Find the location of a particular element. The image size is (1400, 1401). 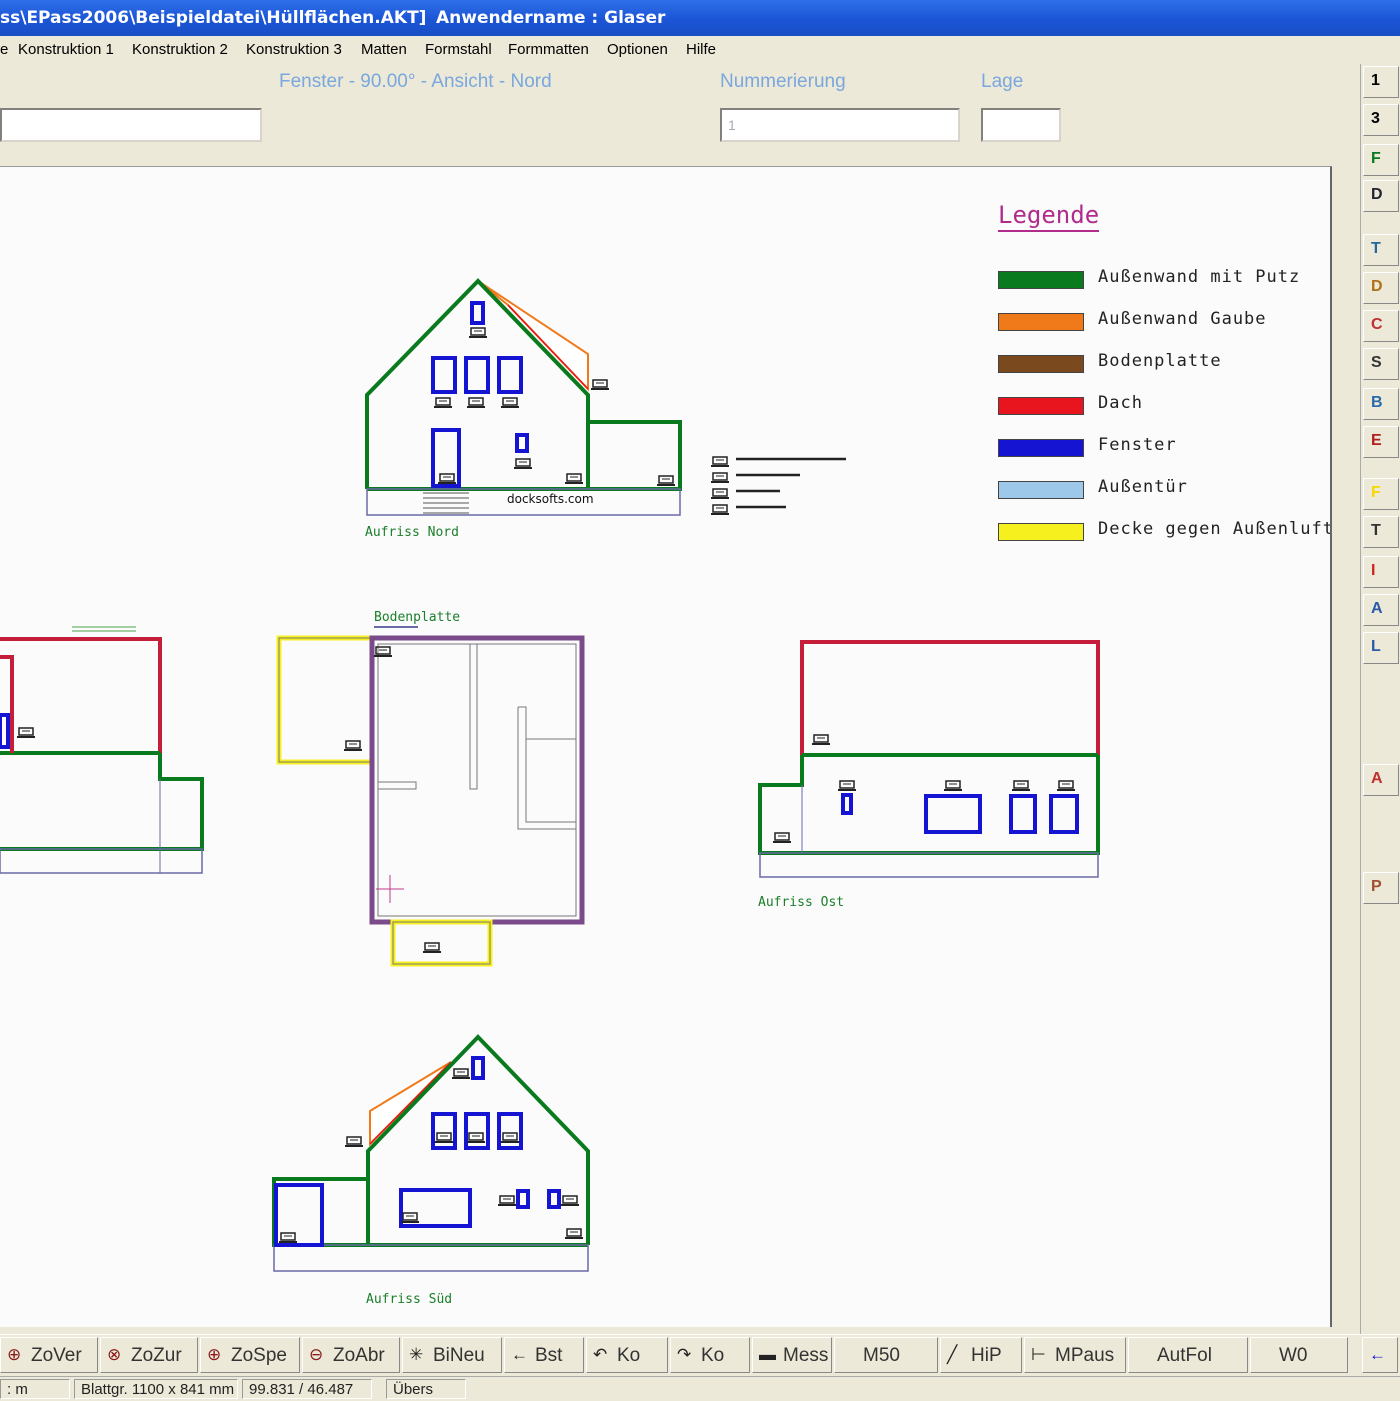

zoom-out-icon: ⊖ is located at coordinates (316, 1354).